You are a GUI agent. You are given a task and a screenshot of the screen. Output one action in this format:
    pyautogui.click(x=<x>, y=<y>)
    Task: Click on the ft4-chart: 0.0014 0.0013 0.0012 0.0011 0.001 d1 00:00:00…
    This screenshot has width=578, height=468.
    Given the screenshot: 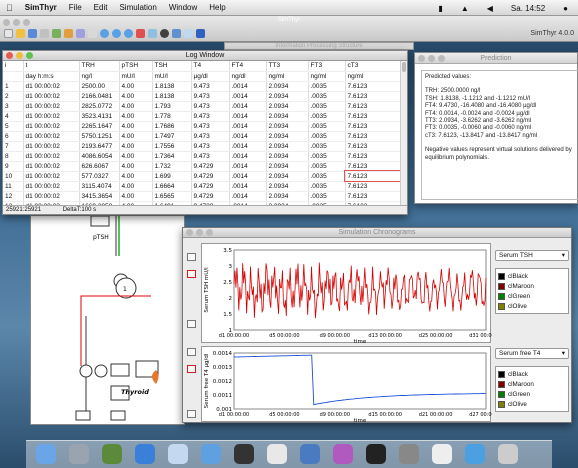 What is the action you would take?
    pyautogui.click(x=352, y=385)
    